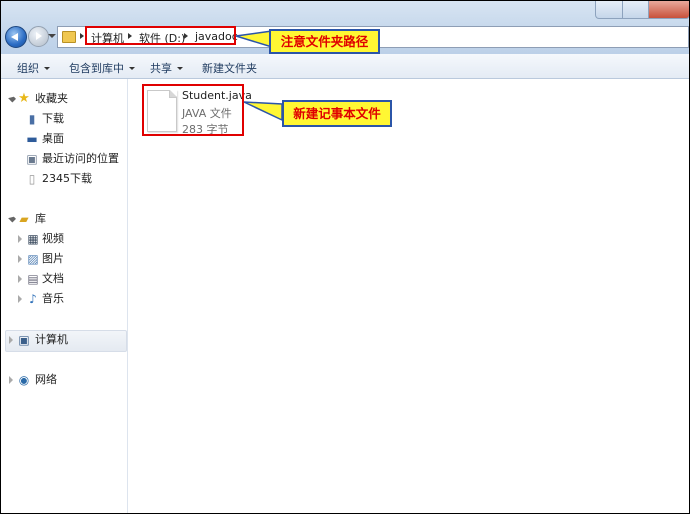  I want to click on path-highlight-box, so click(160, 35).